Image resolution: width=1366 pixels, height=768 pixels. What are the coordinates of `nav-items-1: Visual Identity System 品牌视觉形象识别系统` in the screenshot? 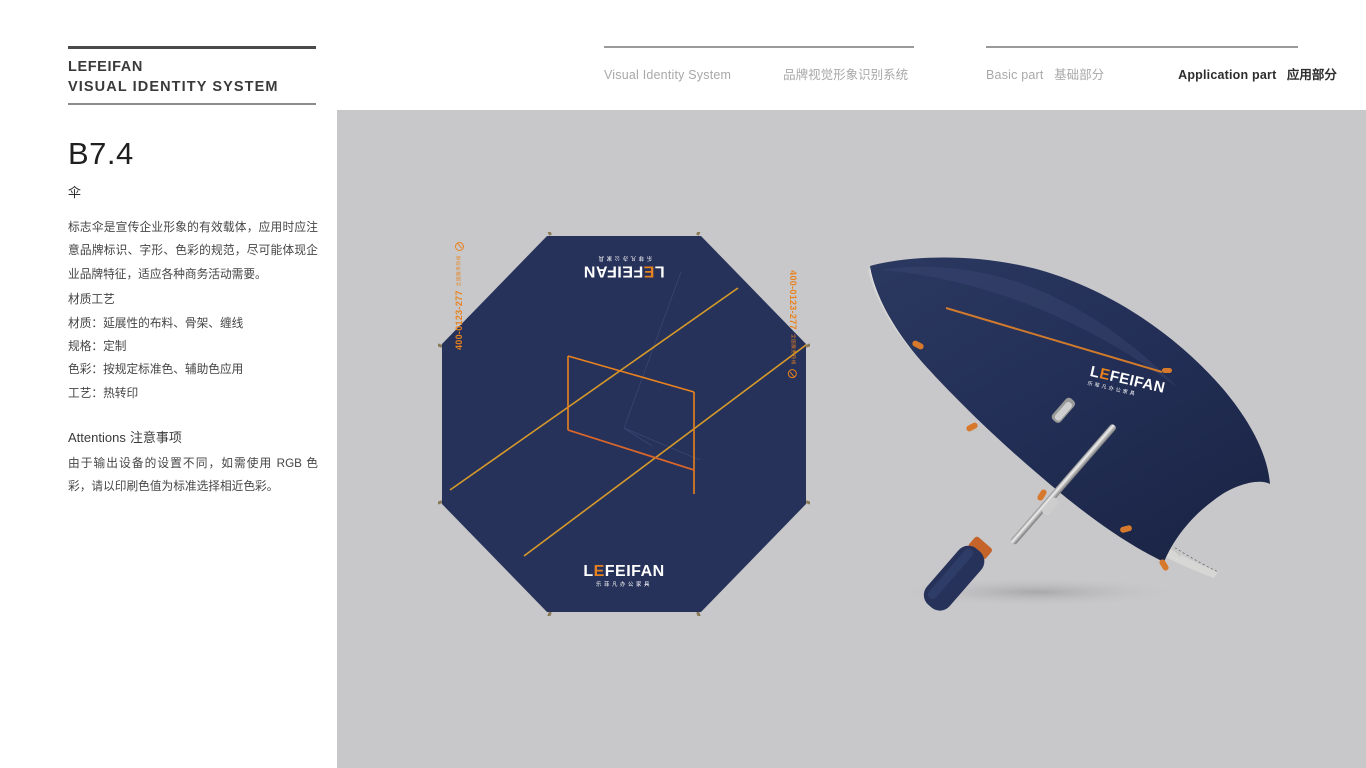 It's located at (759, 73).